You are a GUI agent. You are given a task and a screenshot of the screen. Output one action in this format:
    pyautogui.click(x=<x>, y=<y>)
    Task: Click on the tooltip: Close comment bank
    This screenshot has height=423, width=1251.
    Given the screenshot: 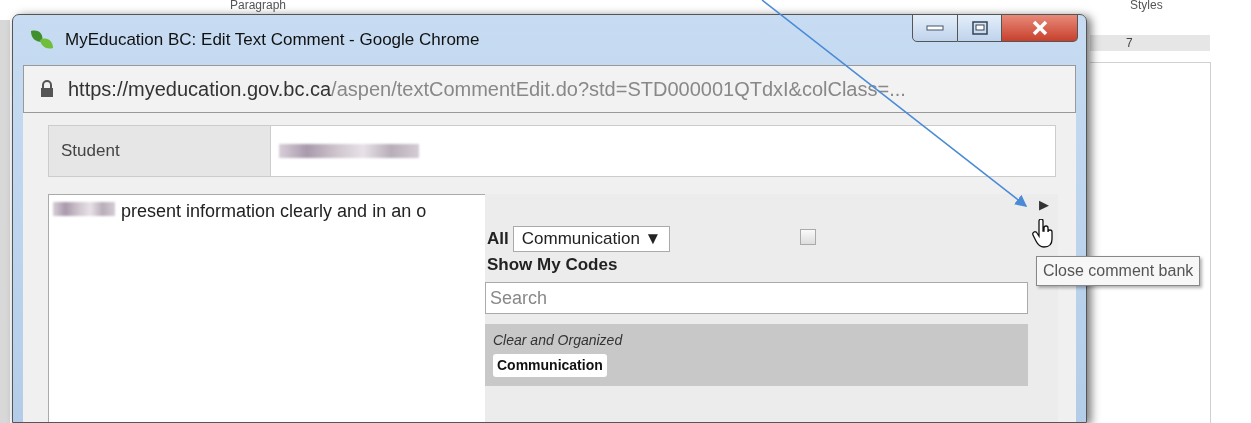 What is the action you would take?
    pyautogui.click(x=1118, y=271)
    